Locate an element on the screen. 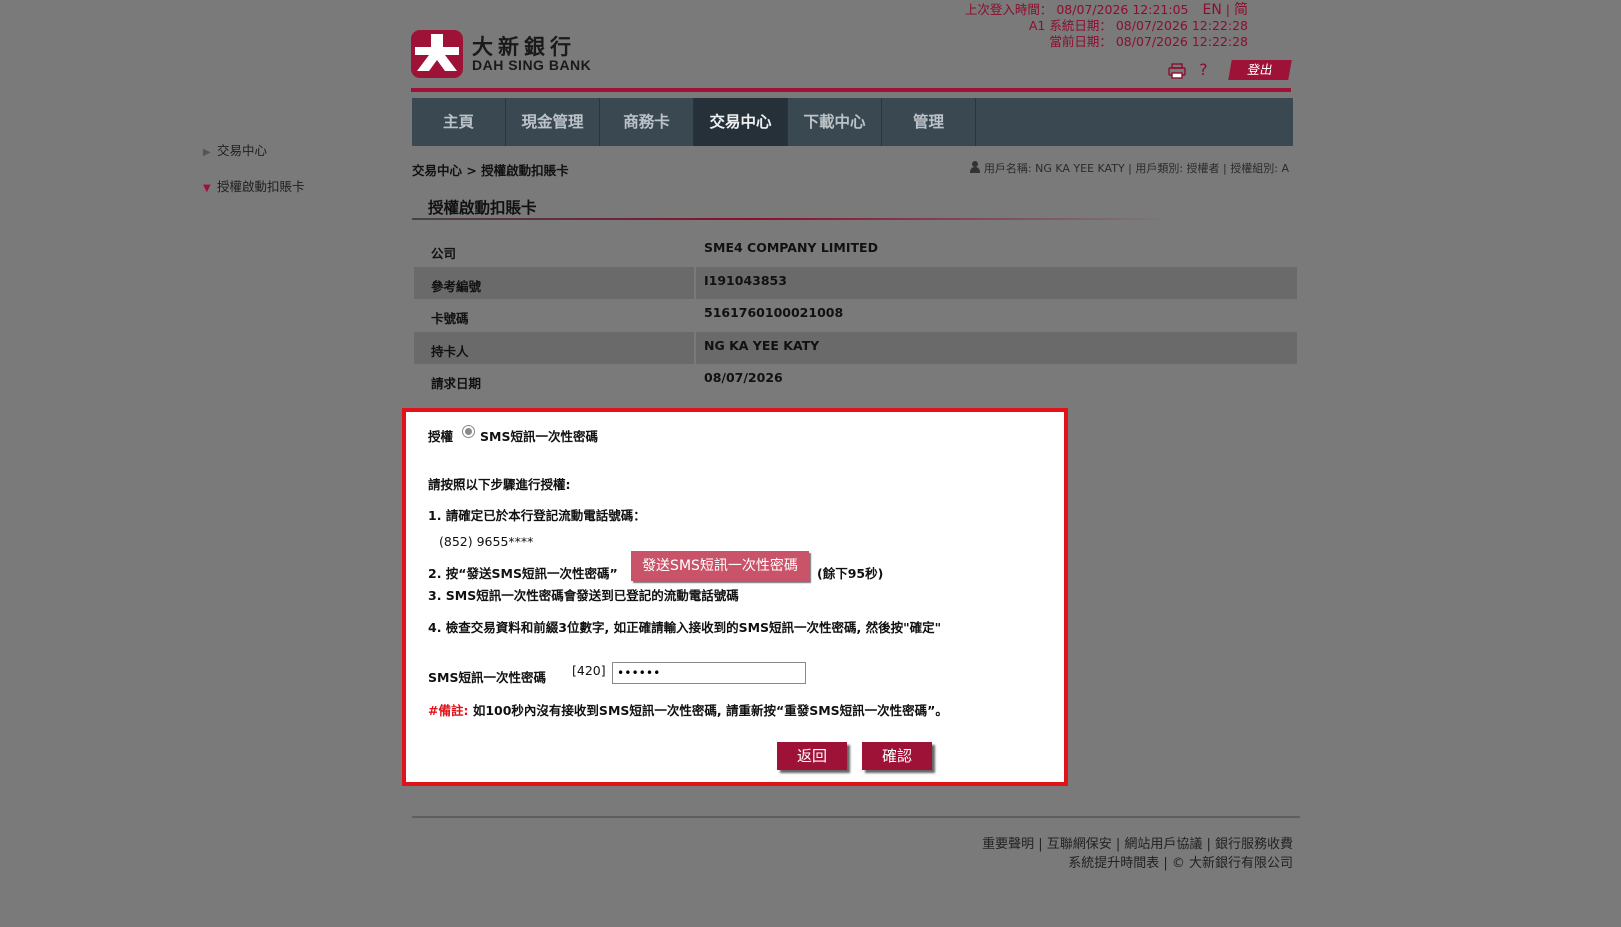  nav-transaction-centre: 交易中心 is located at coordinates (741, 122).